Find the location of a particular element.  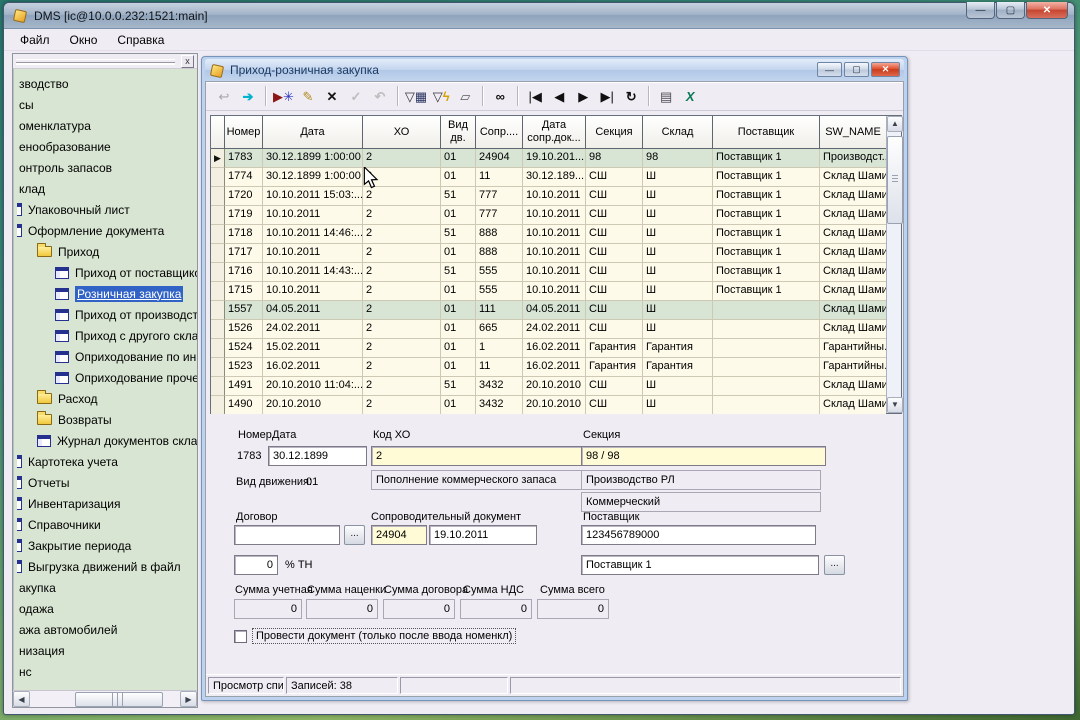

grid-column-header: Поставщик is located at coordinates (766, 132).